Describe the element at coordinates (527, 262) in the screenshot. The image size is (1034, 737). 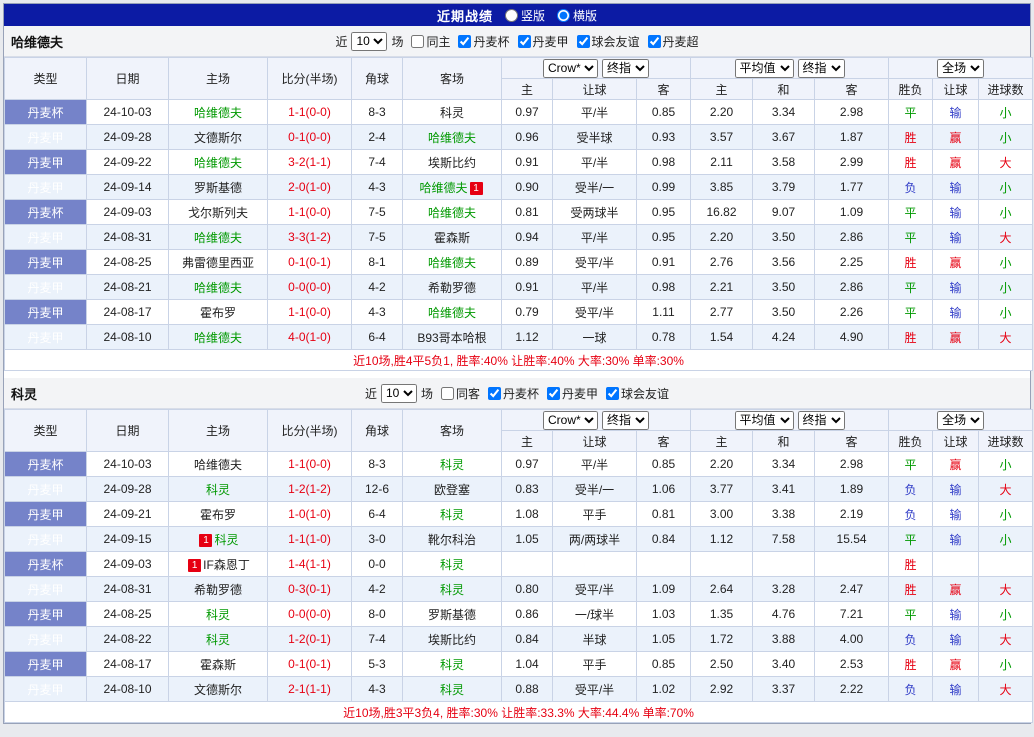
I see `handicap-odds-home: 0.89` at that location.